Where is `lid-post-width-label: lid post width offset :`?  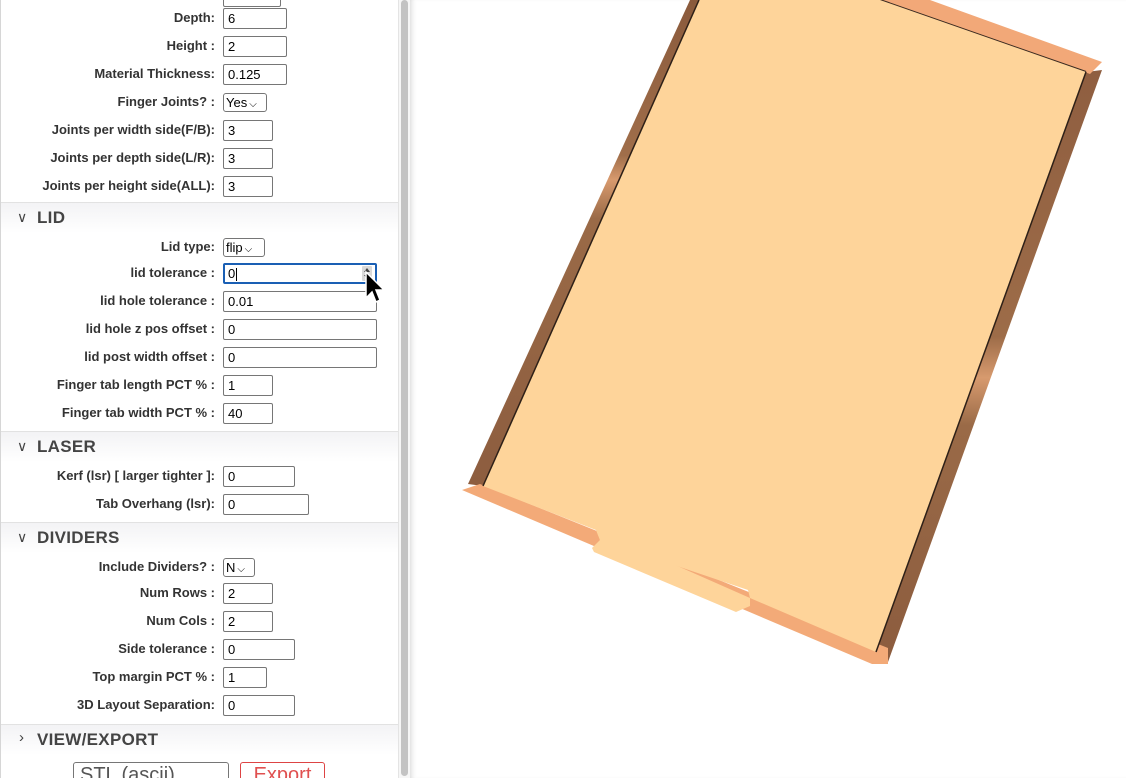
lid-post-width-label: lid post width offset : is located at coordinates (149, 356).